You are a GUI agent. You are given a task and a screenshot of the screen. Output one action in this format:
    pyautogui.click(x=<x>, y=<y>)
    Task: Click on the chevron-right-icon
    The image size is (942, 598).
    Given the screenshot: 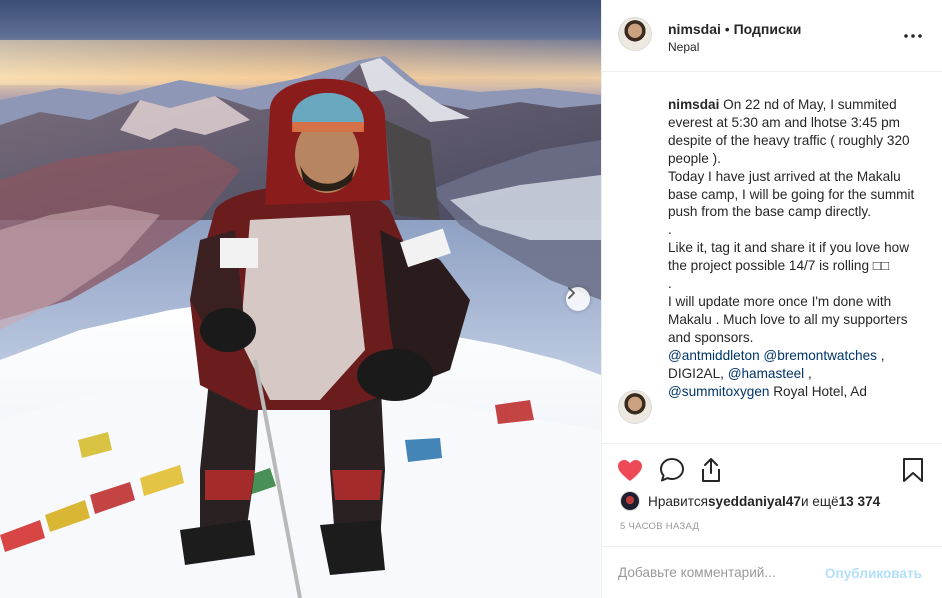 What is the action you would take?
    pyautogui.click(x=571, y=293)
    